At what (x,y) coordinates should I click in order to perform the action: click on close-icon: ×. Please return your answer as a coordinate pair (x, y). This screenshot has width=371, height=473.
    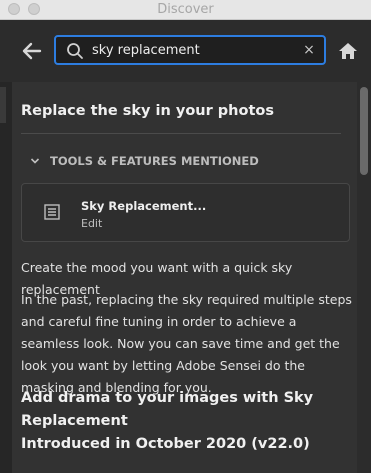
    Looking at the image, I should click on (309, 50).